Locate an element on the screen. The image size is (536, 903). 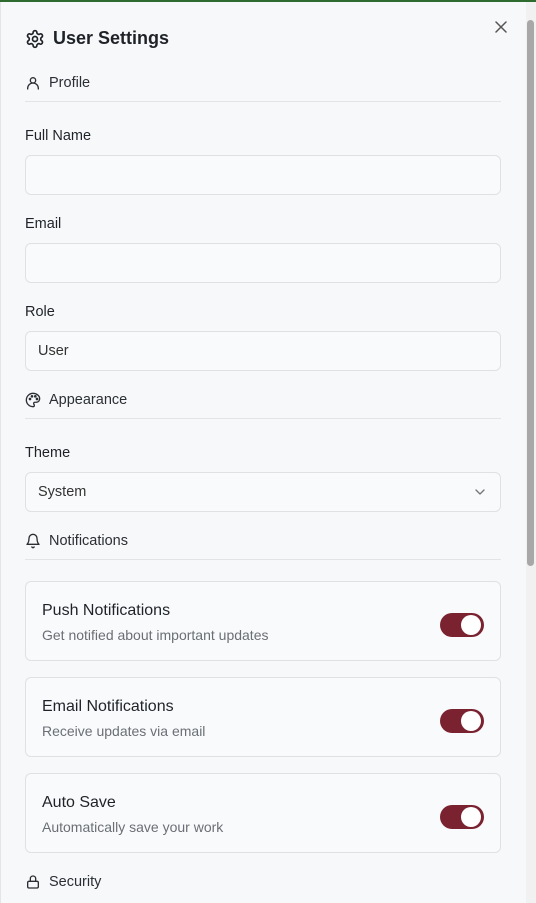
palette-icon is located at coordinates (33, 400).